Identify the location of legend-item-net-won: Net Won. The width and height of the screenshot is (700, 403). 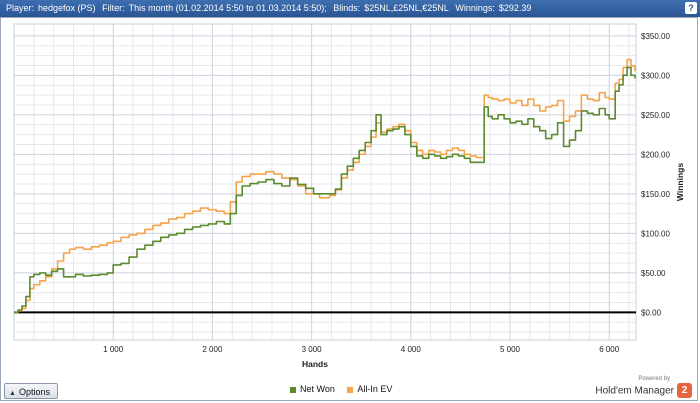
(312, 389).